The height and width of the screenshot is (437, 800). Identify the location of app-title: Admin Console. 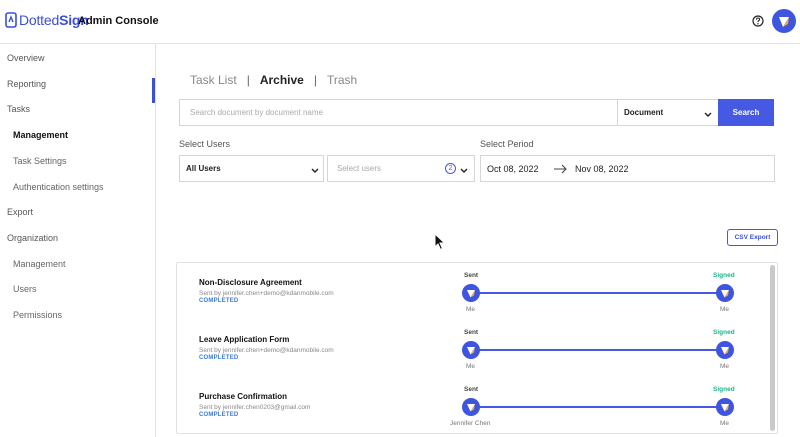
(118, 21).